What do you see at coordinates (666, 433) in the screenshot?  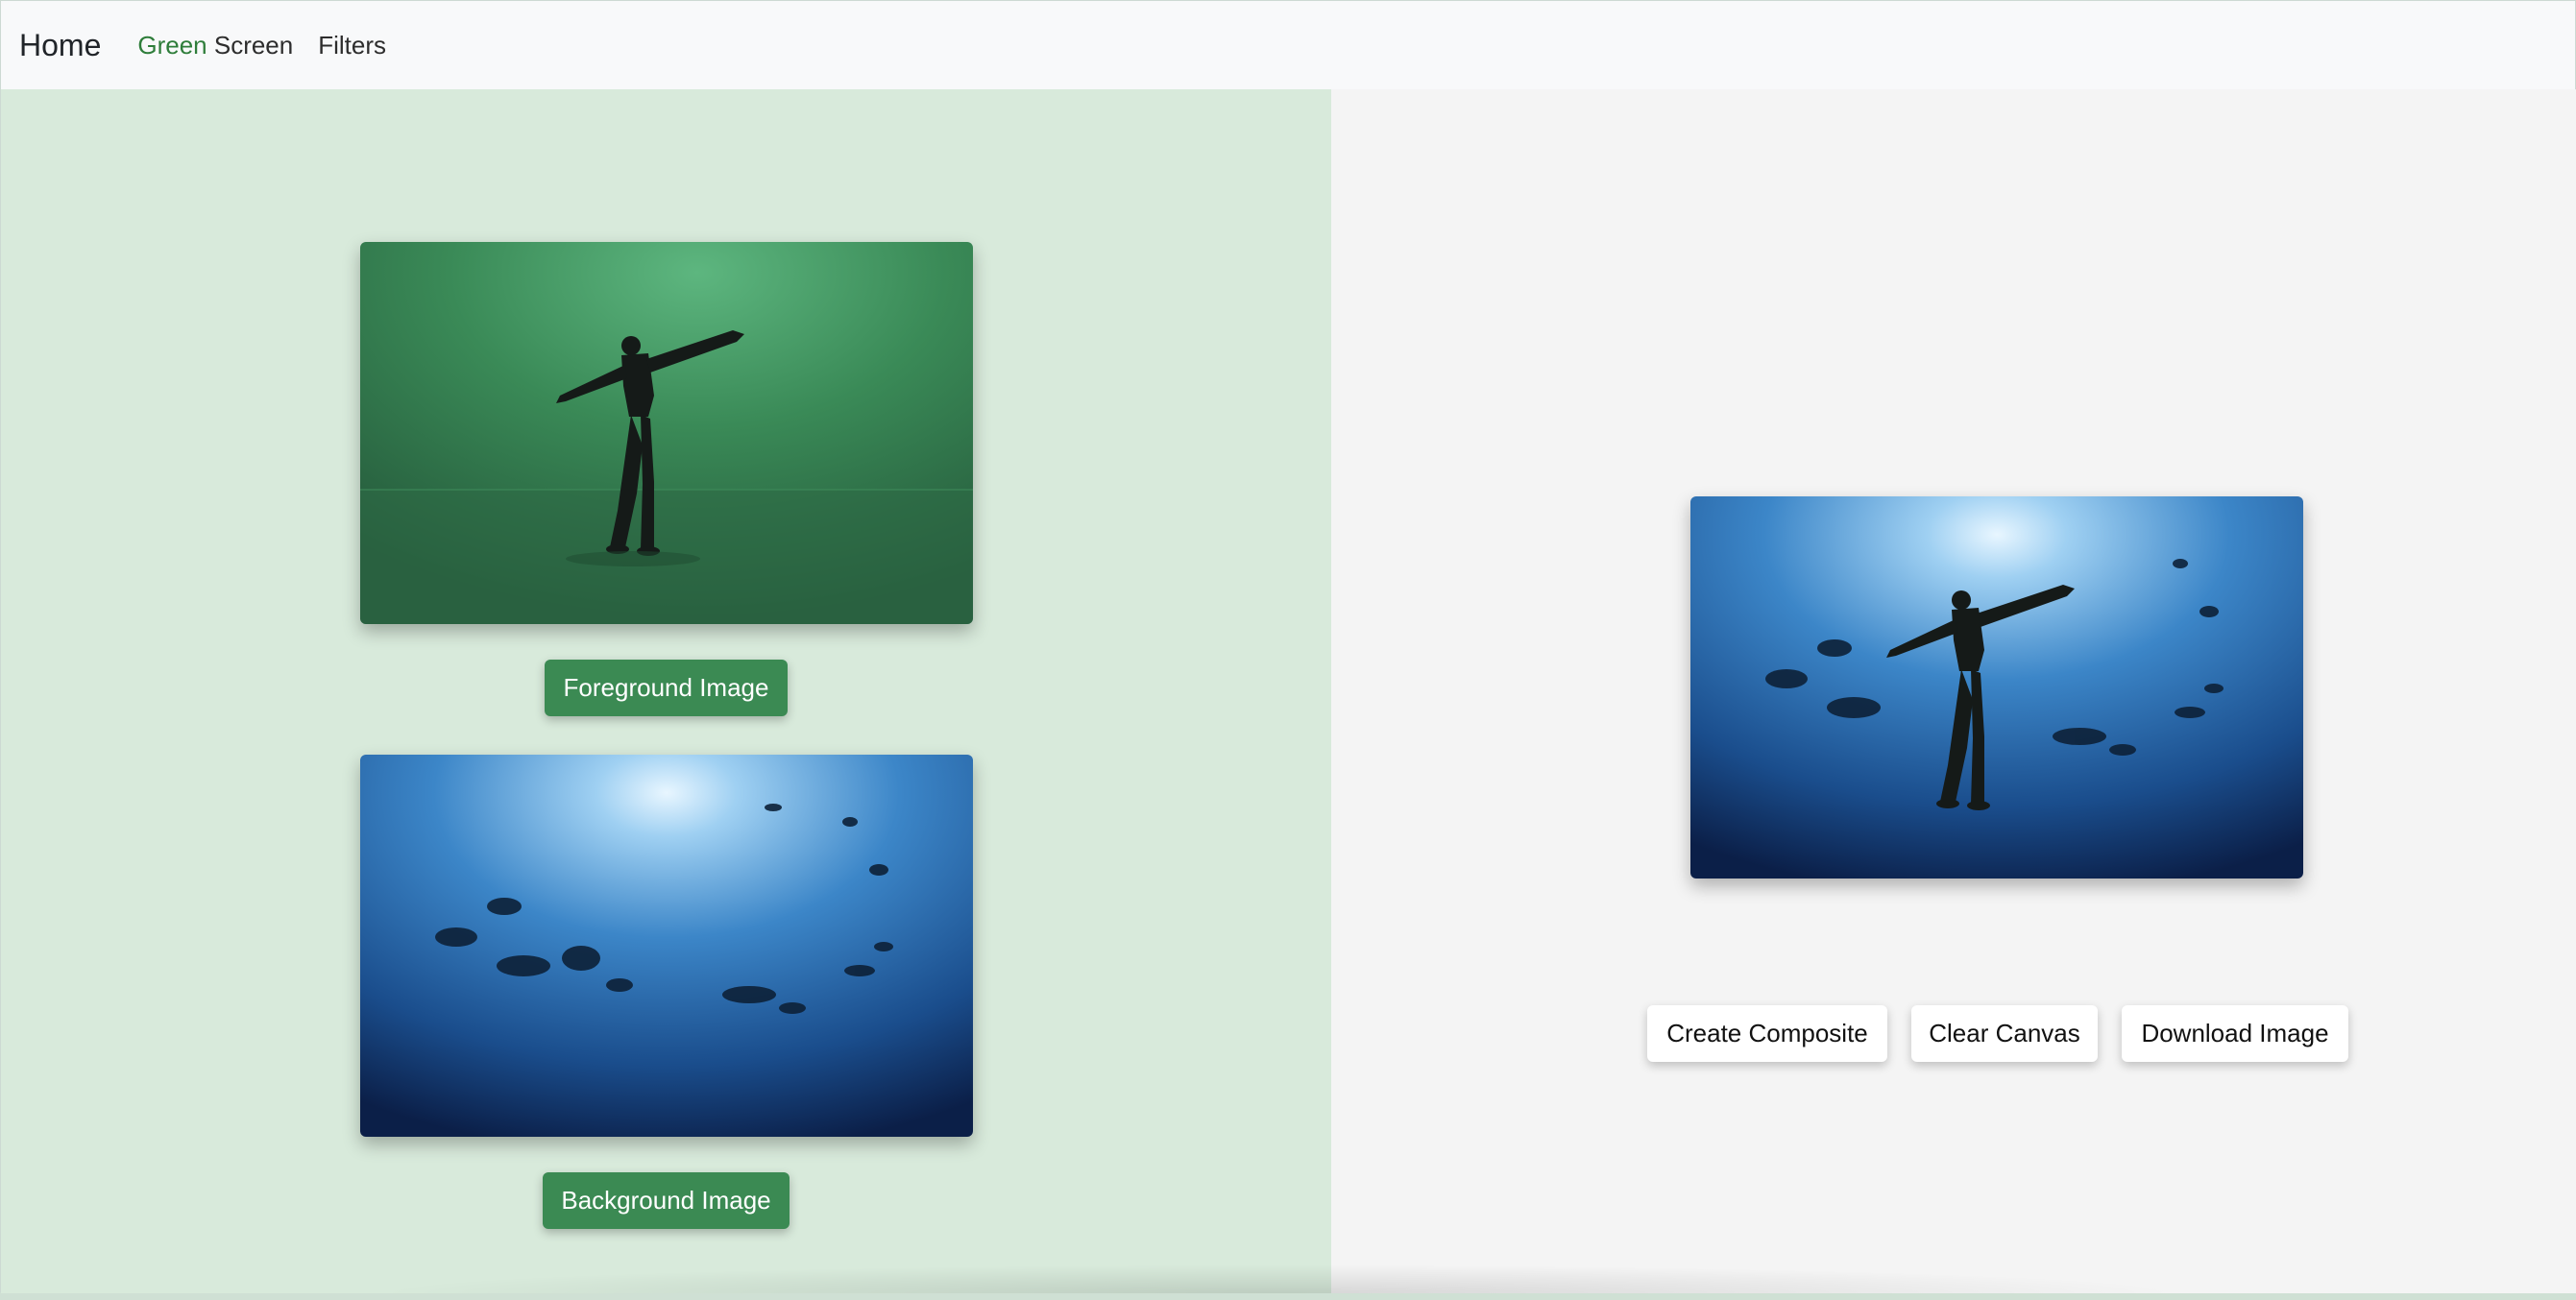 I see `foreground-image` at bounding box center [666, 433].